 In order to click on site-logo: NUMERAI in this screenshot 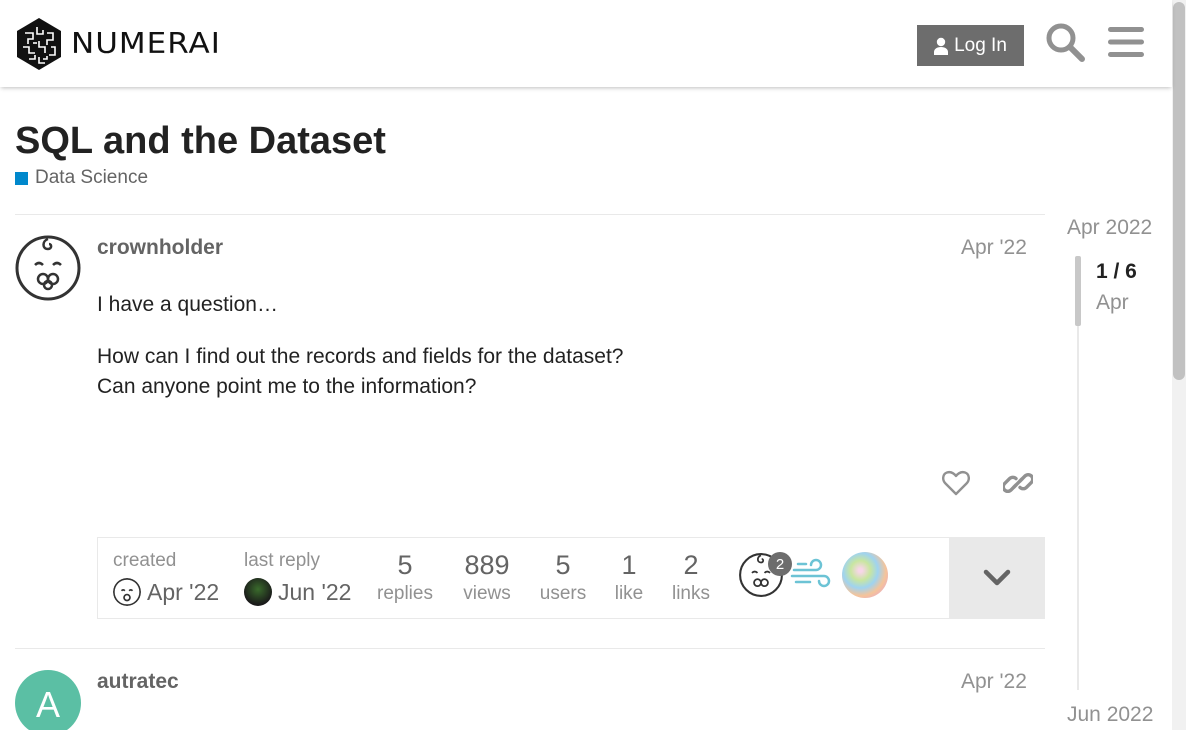, I will do `click(118, 44)`.